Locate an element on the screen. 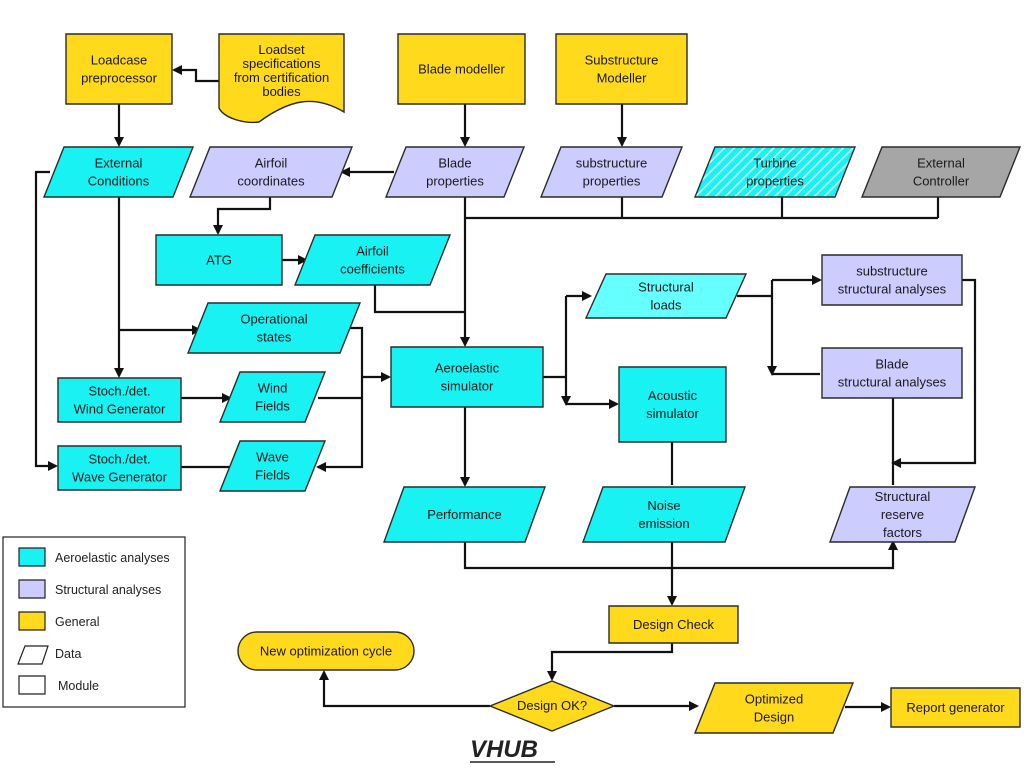 This screenshot has height=768, width=1024. optimized-design-node: Optimized Design is located at coordinates (774, 708).